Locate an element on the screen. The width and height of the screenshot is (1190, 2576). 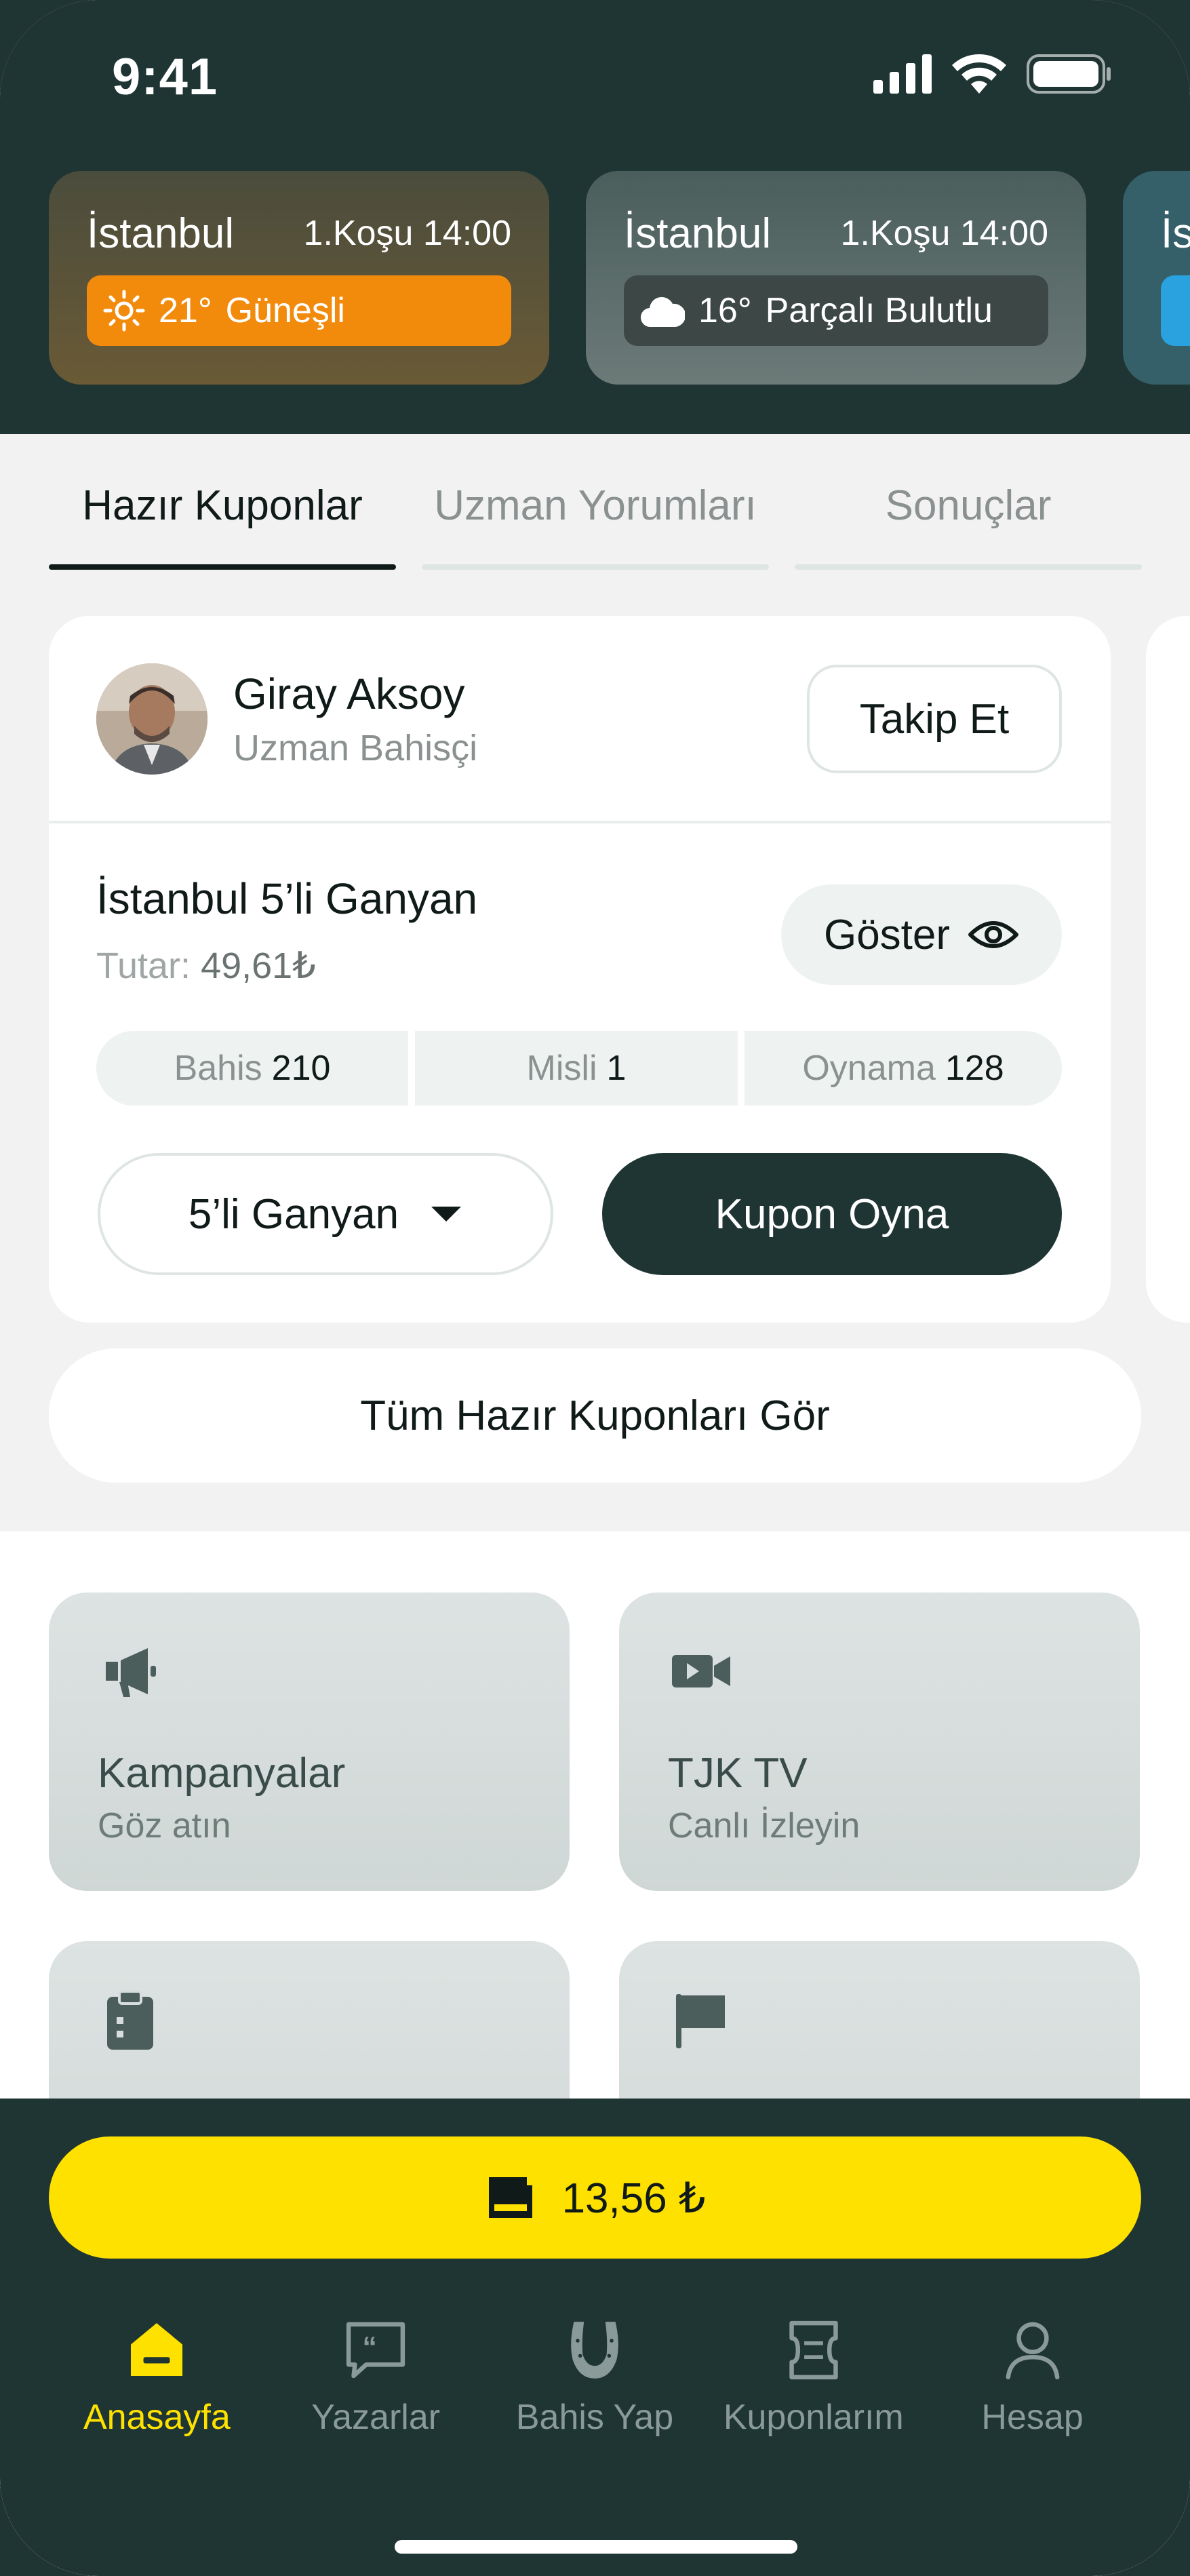
tab-sonuclar: Sonuçlar is located at coordinates (968, 519).